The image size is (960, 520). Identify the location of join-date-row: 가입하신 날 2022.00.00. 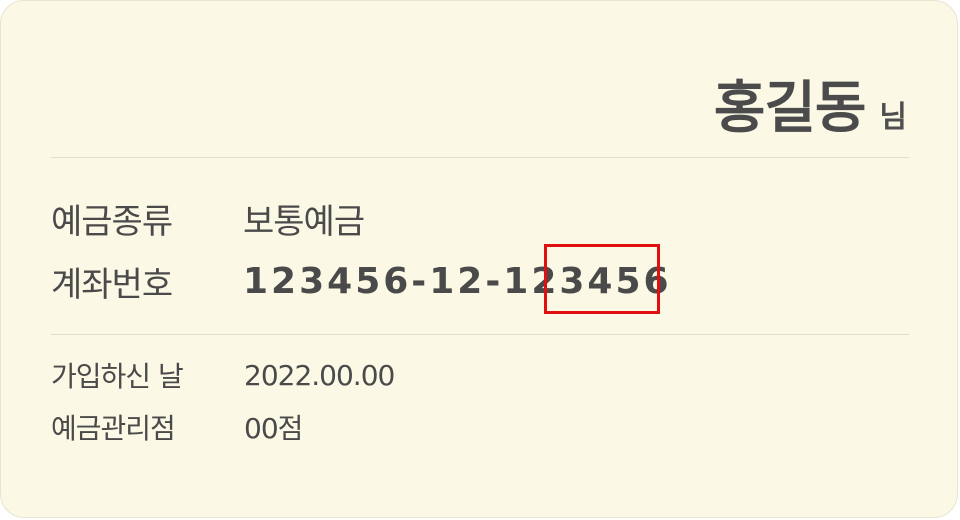
(223, 375).